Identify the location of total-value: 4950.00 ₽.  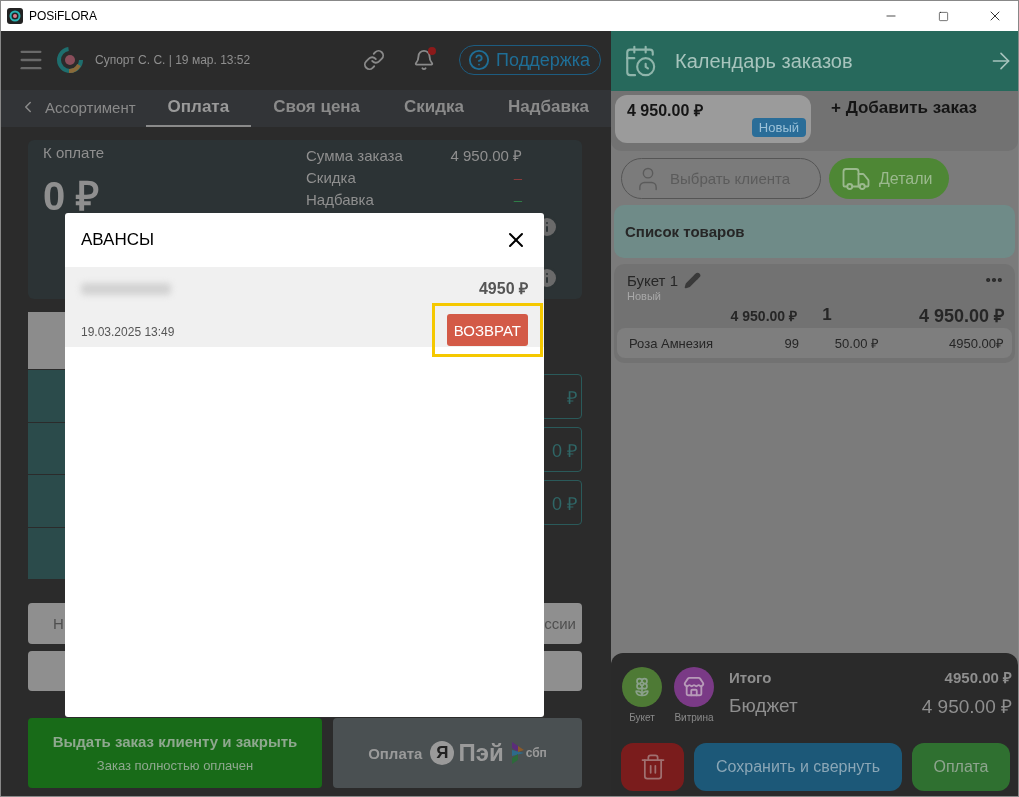
(978, 677).